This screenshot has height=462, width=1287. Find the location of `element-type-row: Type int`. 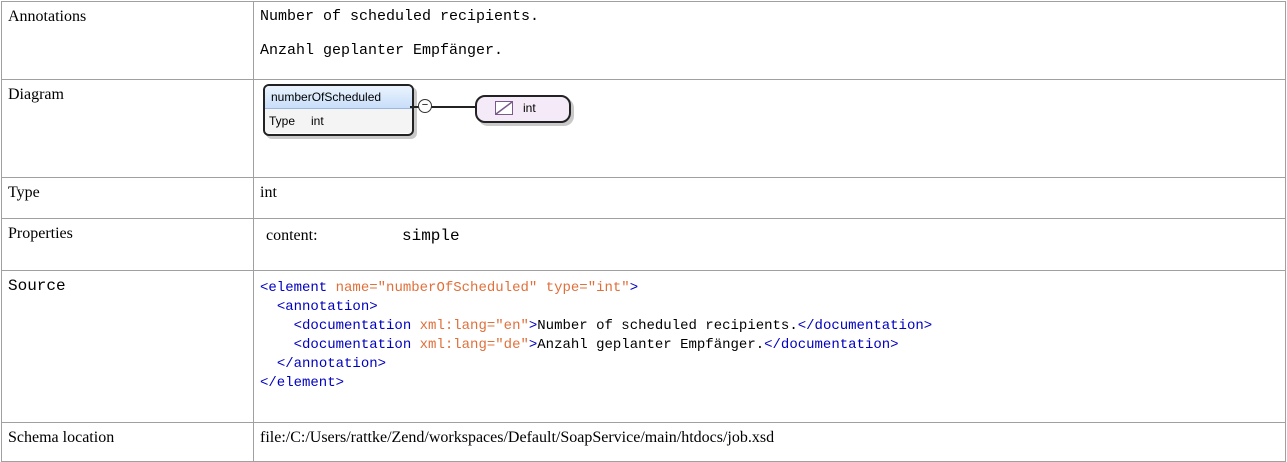

element-type-row: Type int is located at coordinates (338, 121).